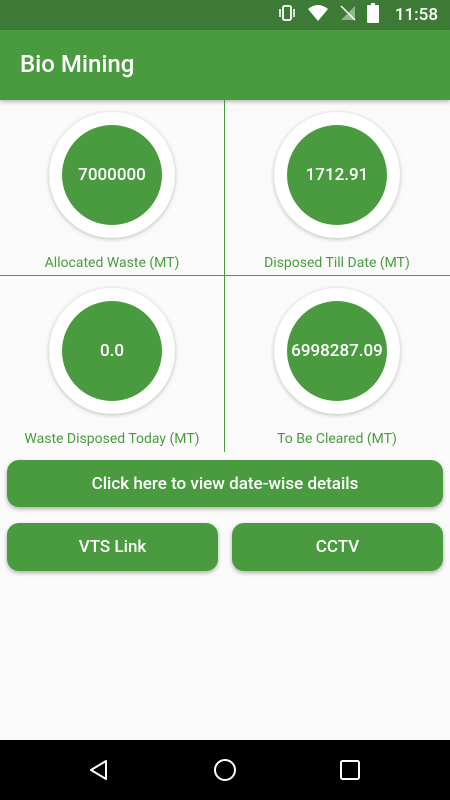 The height and width of the screenshot is (800, 450). I want to click on wifi-icon, so click(318, 15).